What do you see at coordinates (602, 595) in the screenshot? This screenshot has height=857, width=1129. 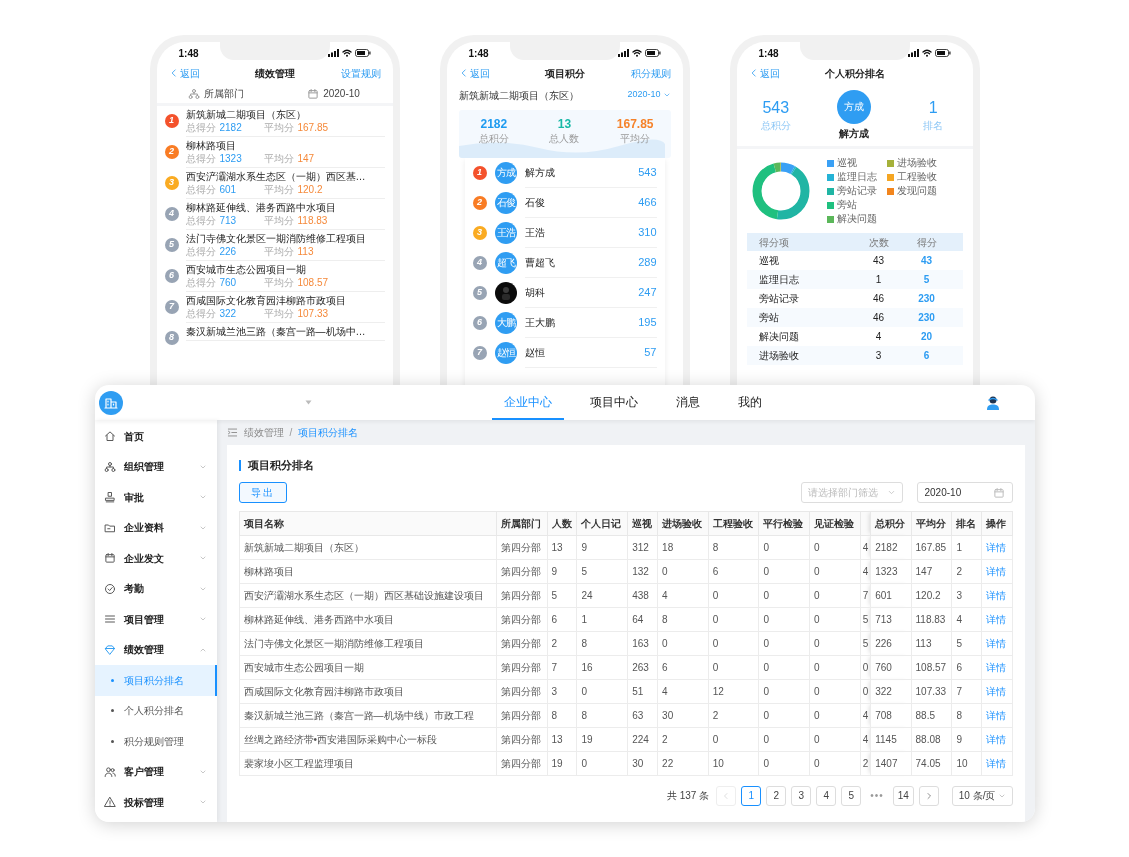 I see `table-cell: 24` at bounding box center [602, 595].